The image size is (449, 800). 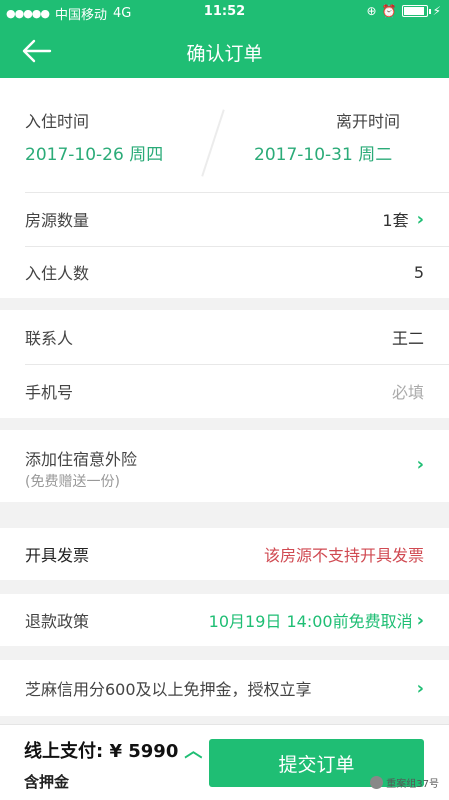 I want to click on guests-row: 入住人数 5, so click(x=224, y=272).